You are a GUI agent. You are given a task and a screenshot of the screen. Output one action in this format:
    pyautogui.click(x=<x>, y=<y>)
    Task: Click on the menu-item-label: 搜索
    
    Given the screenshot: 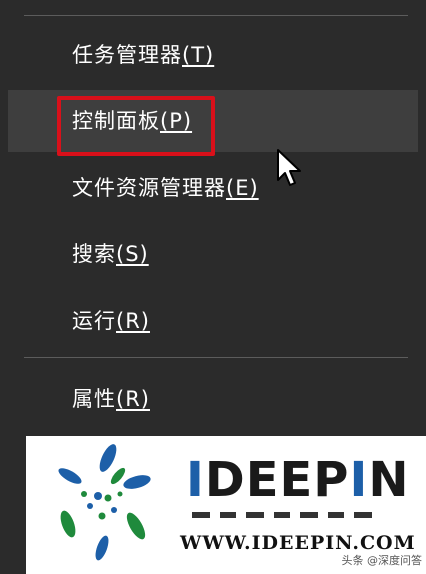 What is the action you would take?
    pyautogui.click(x=94, y=254)
    